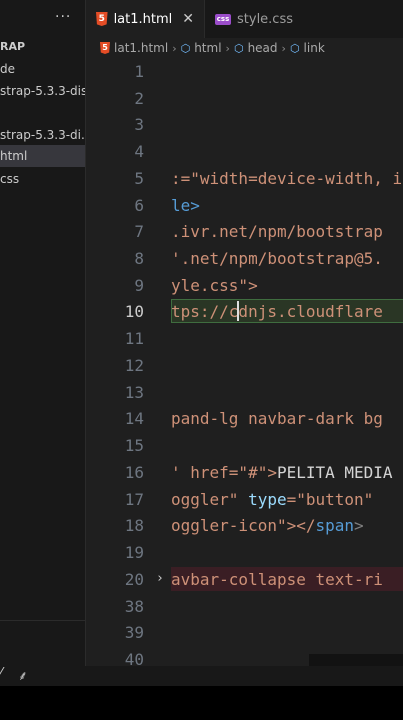  I want to click on line-number: 18, so click(134, 525).